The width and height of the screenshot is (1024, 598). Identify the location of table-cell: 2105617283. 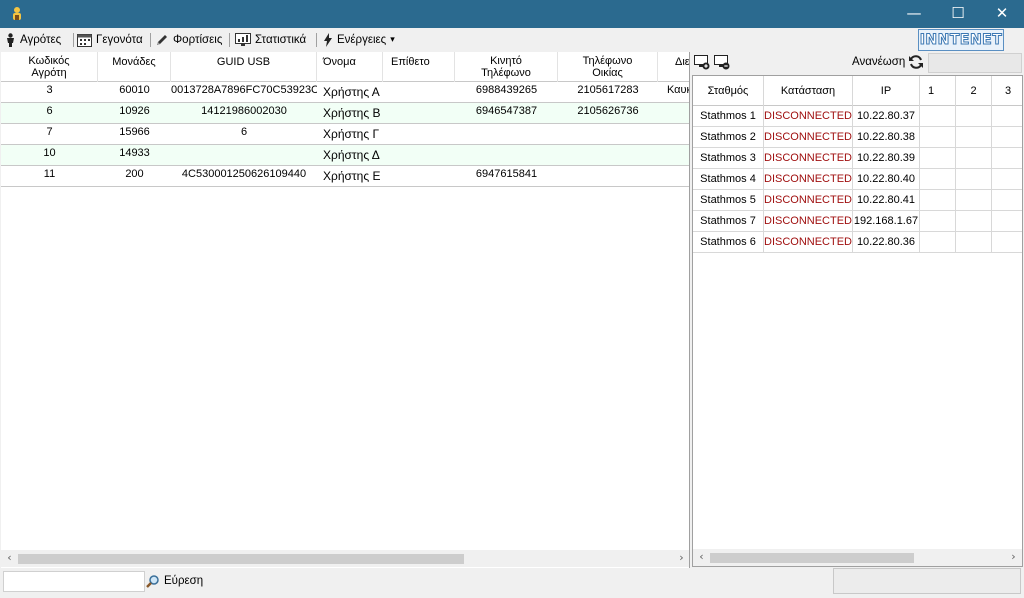
(608, 92).